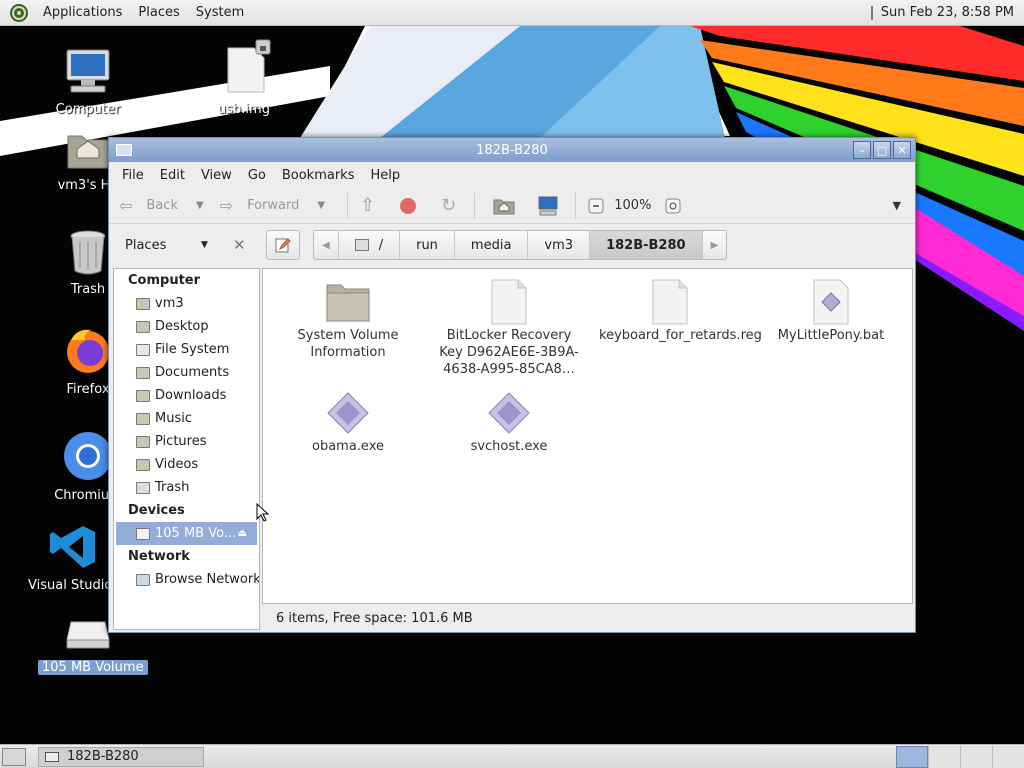 The image size is (1024, 768). Describe the element at coordinates (82, 13) in the screenshot. I see `applications-menu: Applications` at that location.